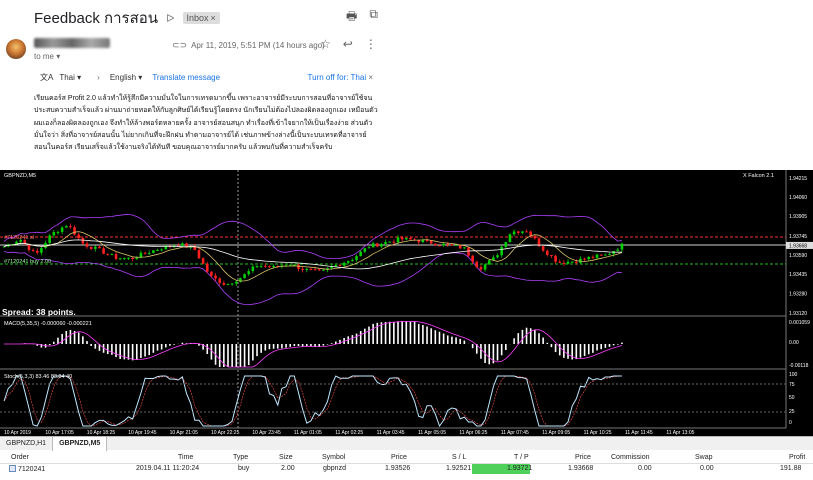  What do you see at coordinates (630, 457) in the screenshot?
I see `header-commission: Commission` at bounding box center [630, 457].